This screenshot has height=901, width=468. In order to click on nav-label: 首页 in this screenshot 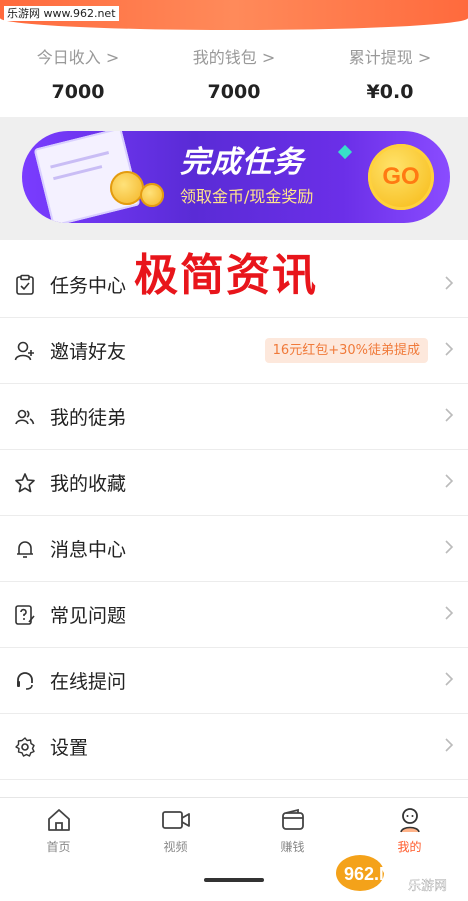, I will do `click(58, 847)`.